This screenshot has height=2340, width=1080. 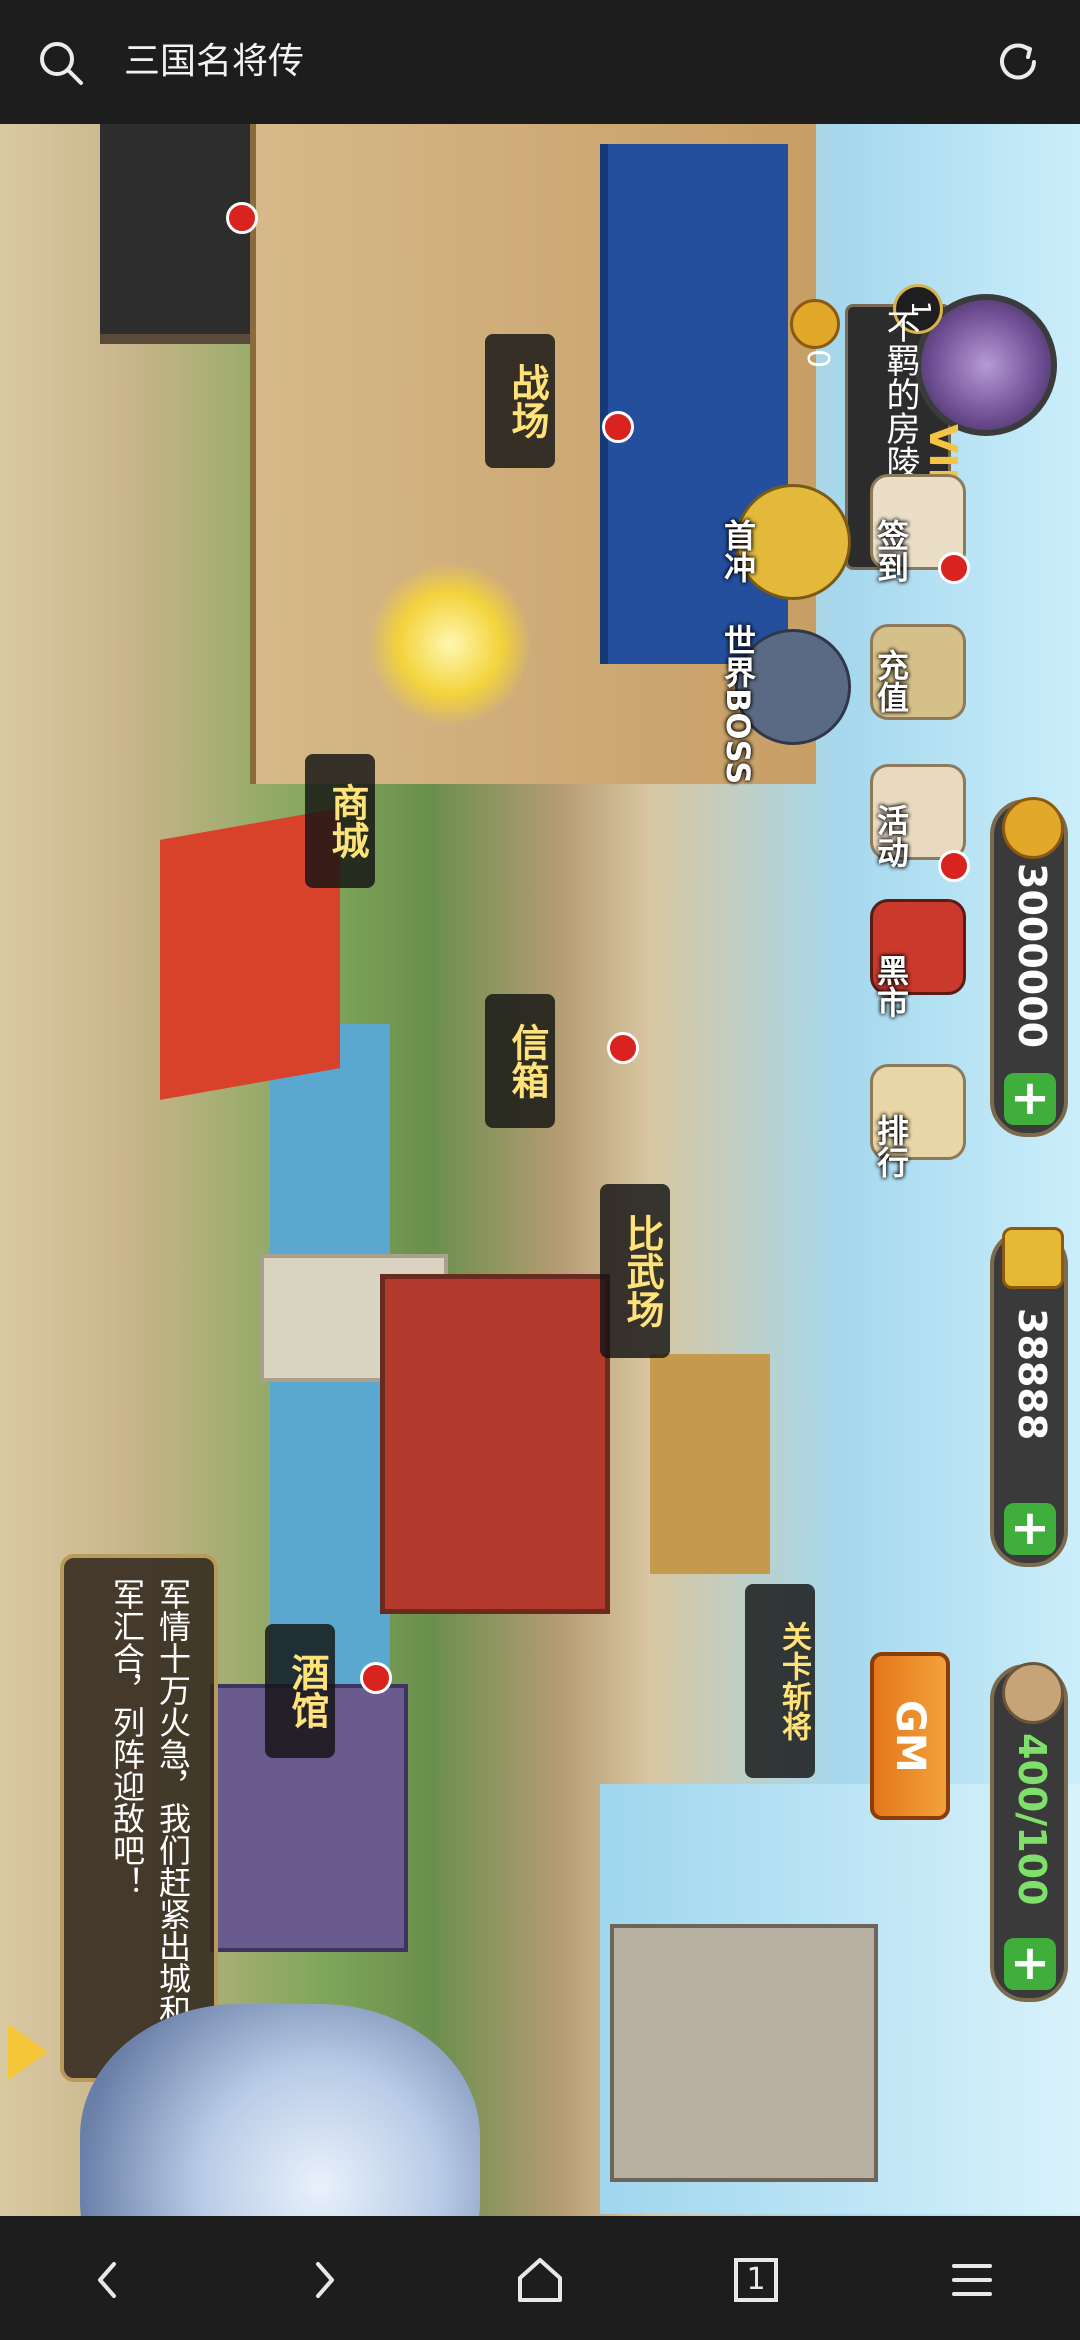 What do you see at coordinates (817, 359) in the screenshot?
I see `power-value: 0` at bounding box center [817, 359].